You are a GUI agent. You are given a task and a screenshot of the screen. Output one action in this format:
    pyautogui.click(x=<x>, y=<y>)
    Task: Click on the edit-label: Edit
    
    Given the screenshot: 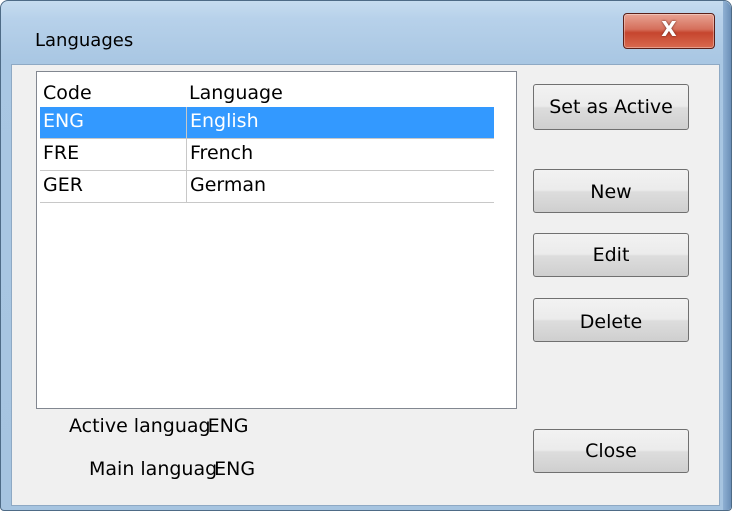 What is the action you would take?
    pyautogui.click(x=611, y=255)
    